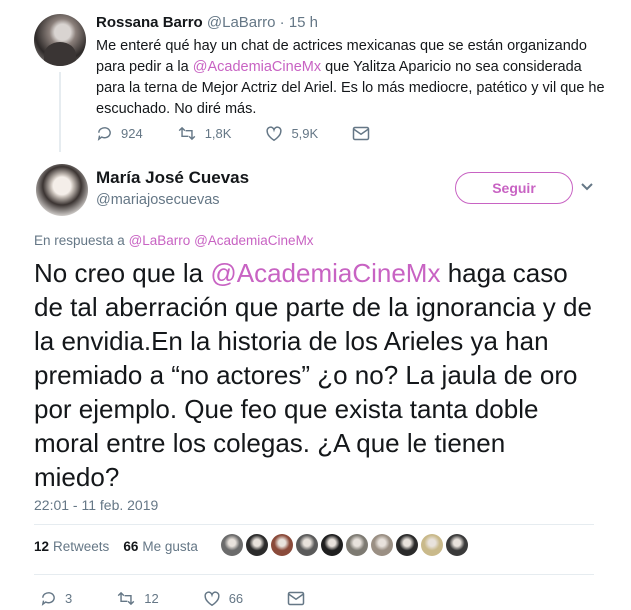 The width and height of the screenshot is (631, 610). Describe the element at coordinates (305, 133) in the screenshot. I see `like-count: 5,9K` at that location.